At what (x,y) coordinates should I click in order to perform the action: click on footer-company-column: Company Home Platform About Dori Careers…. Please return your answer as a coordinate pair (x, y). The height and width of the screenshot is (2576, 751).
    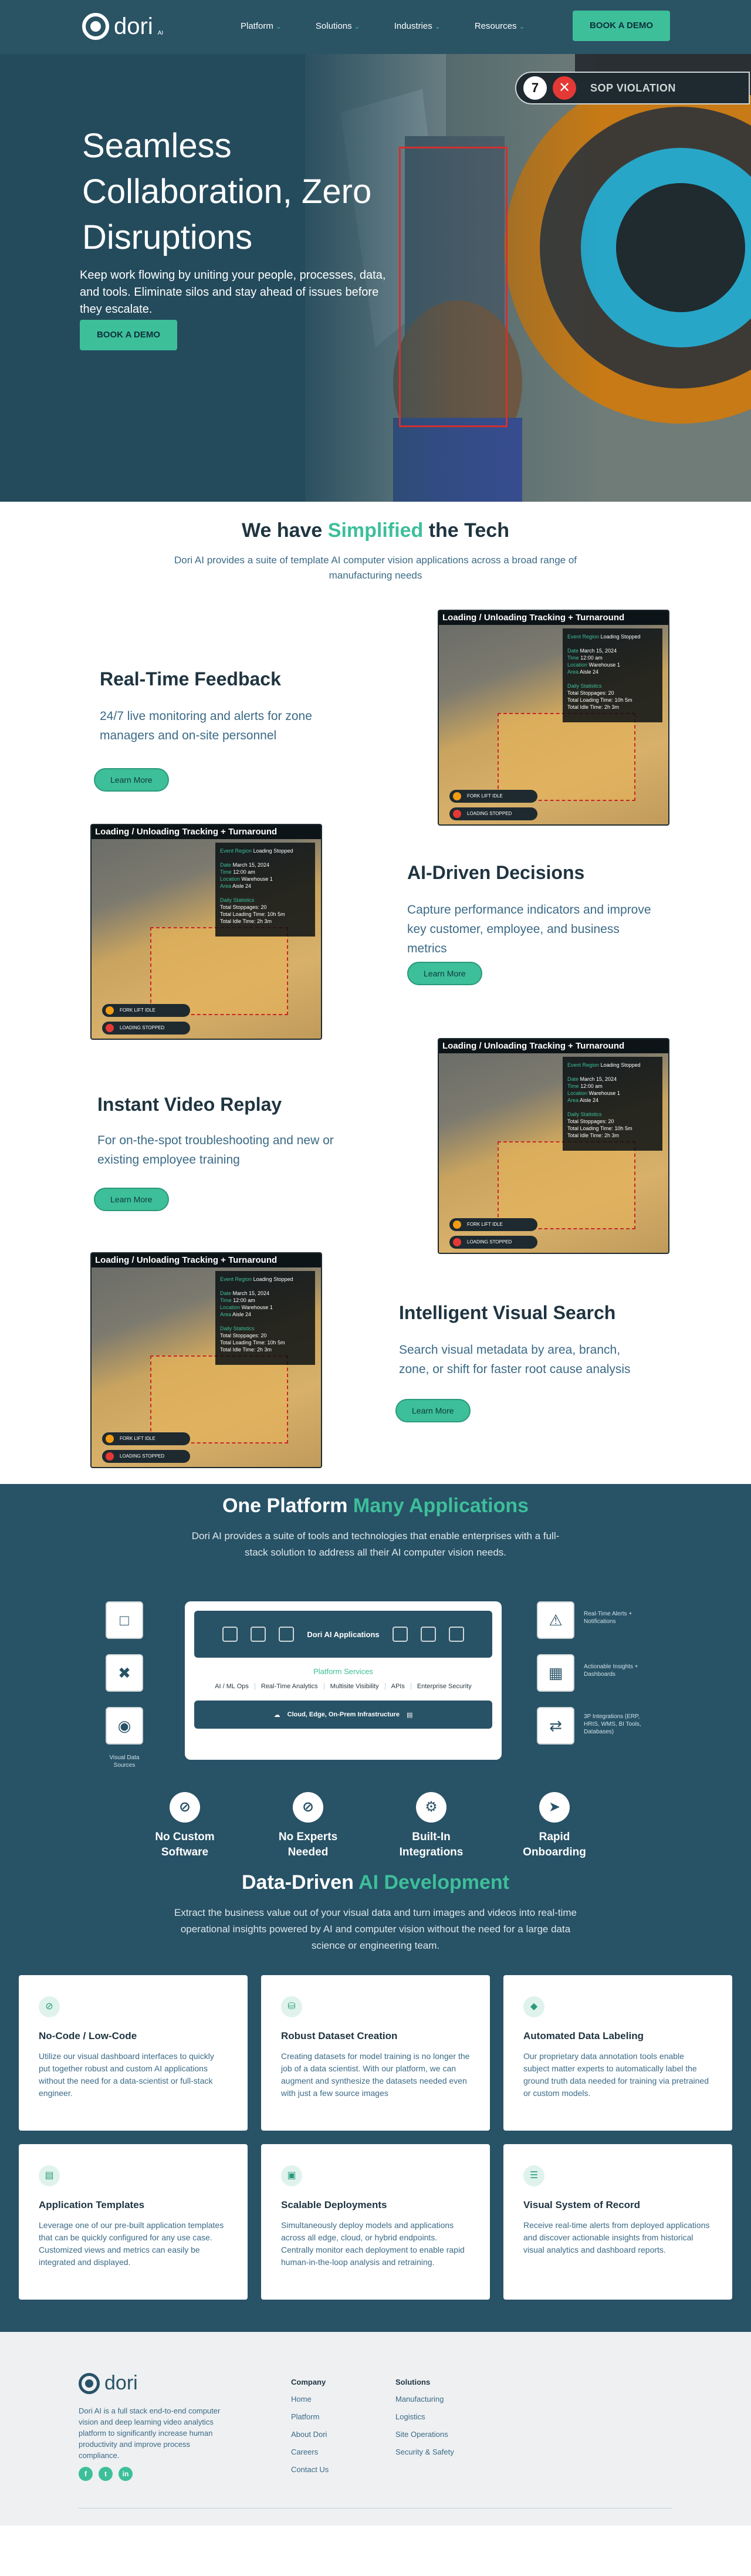
    Looking at the image, I should click on (310, 2426).